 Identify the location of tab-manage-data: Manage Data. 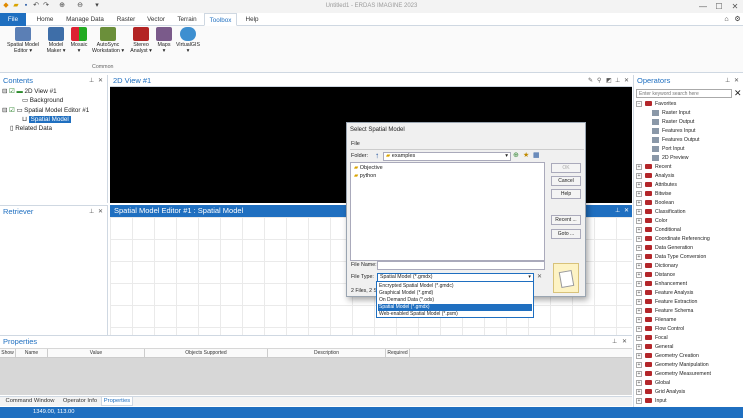
(85, 19).